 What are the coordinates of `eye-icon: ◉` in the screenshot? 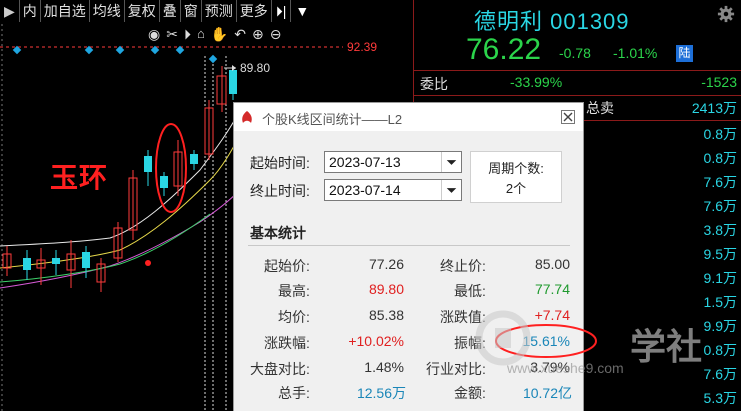 It's located at (154, 34).